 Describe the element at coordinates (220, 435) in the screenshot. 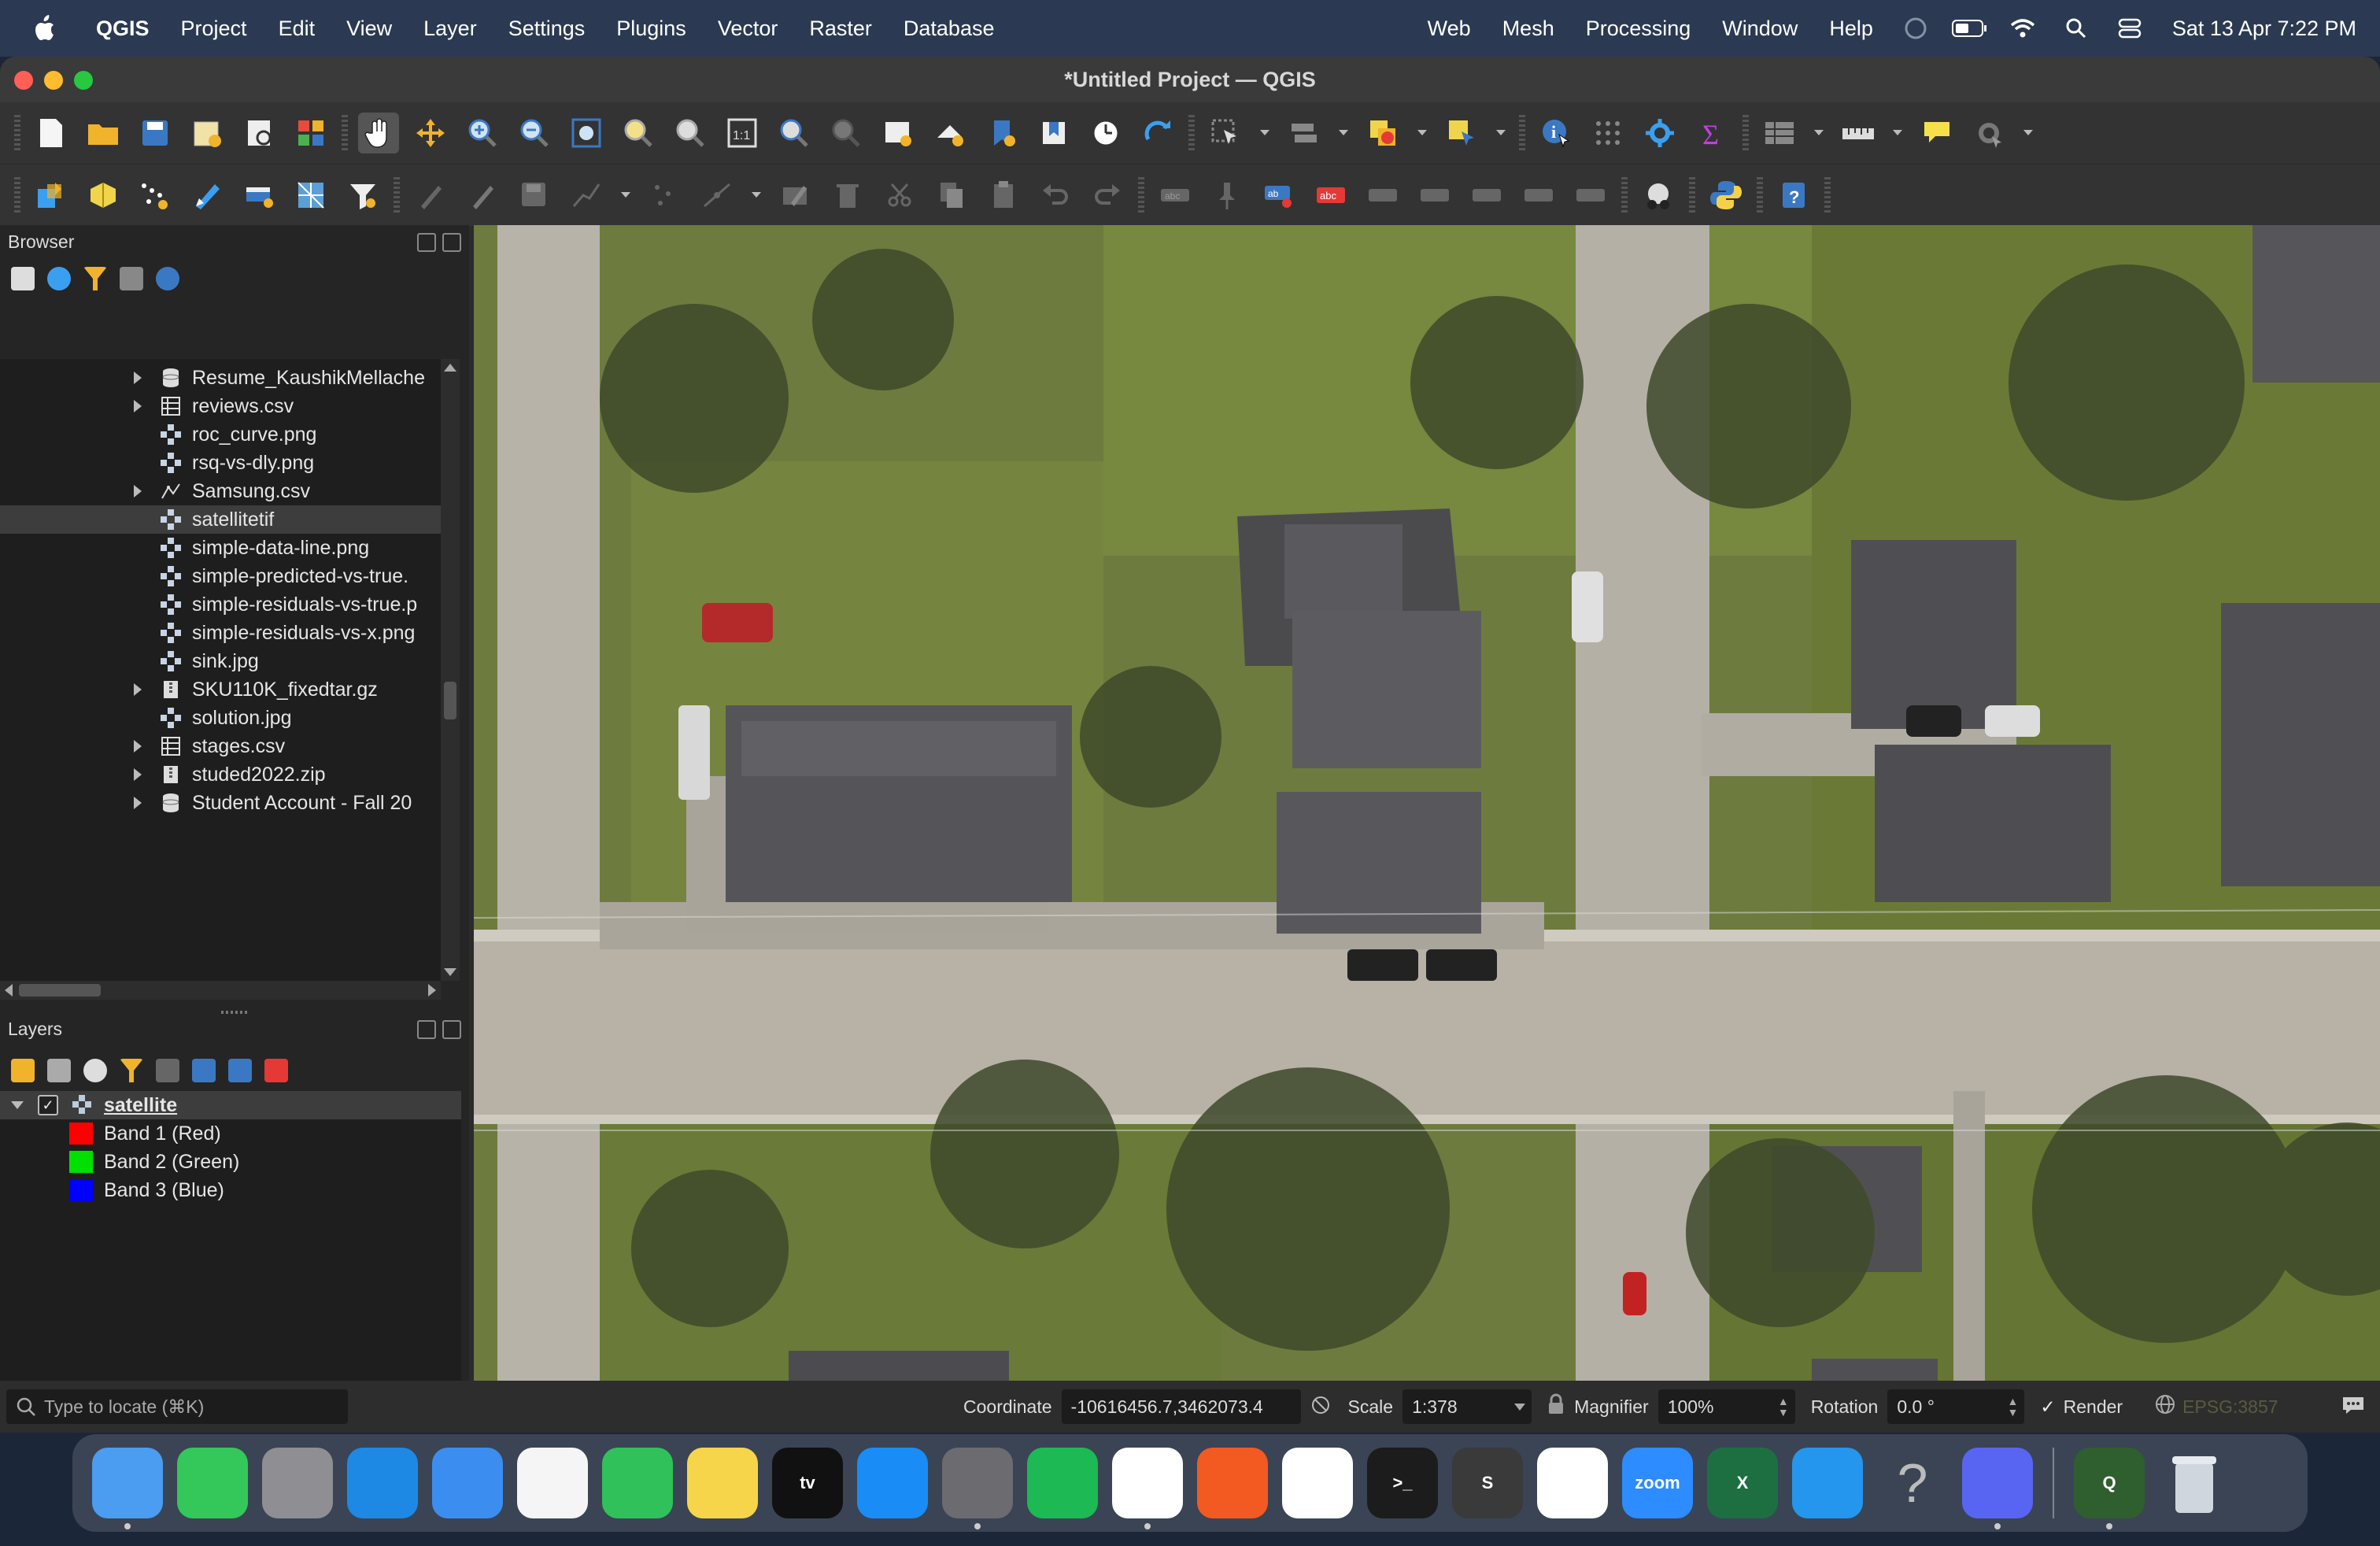

I see `browser-item: roc_curve.png` at that location.